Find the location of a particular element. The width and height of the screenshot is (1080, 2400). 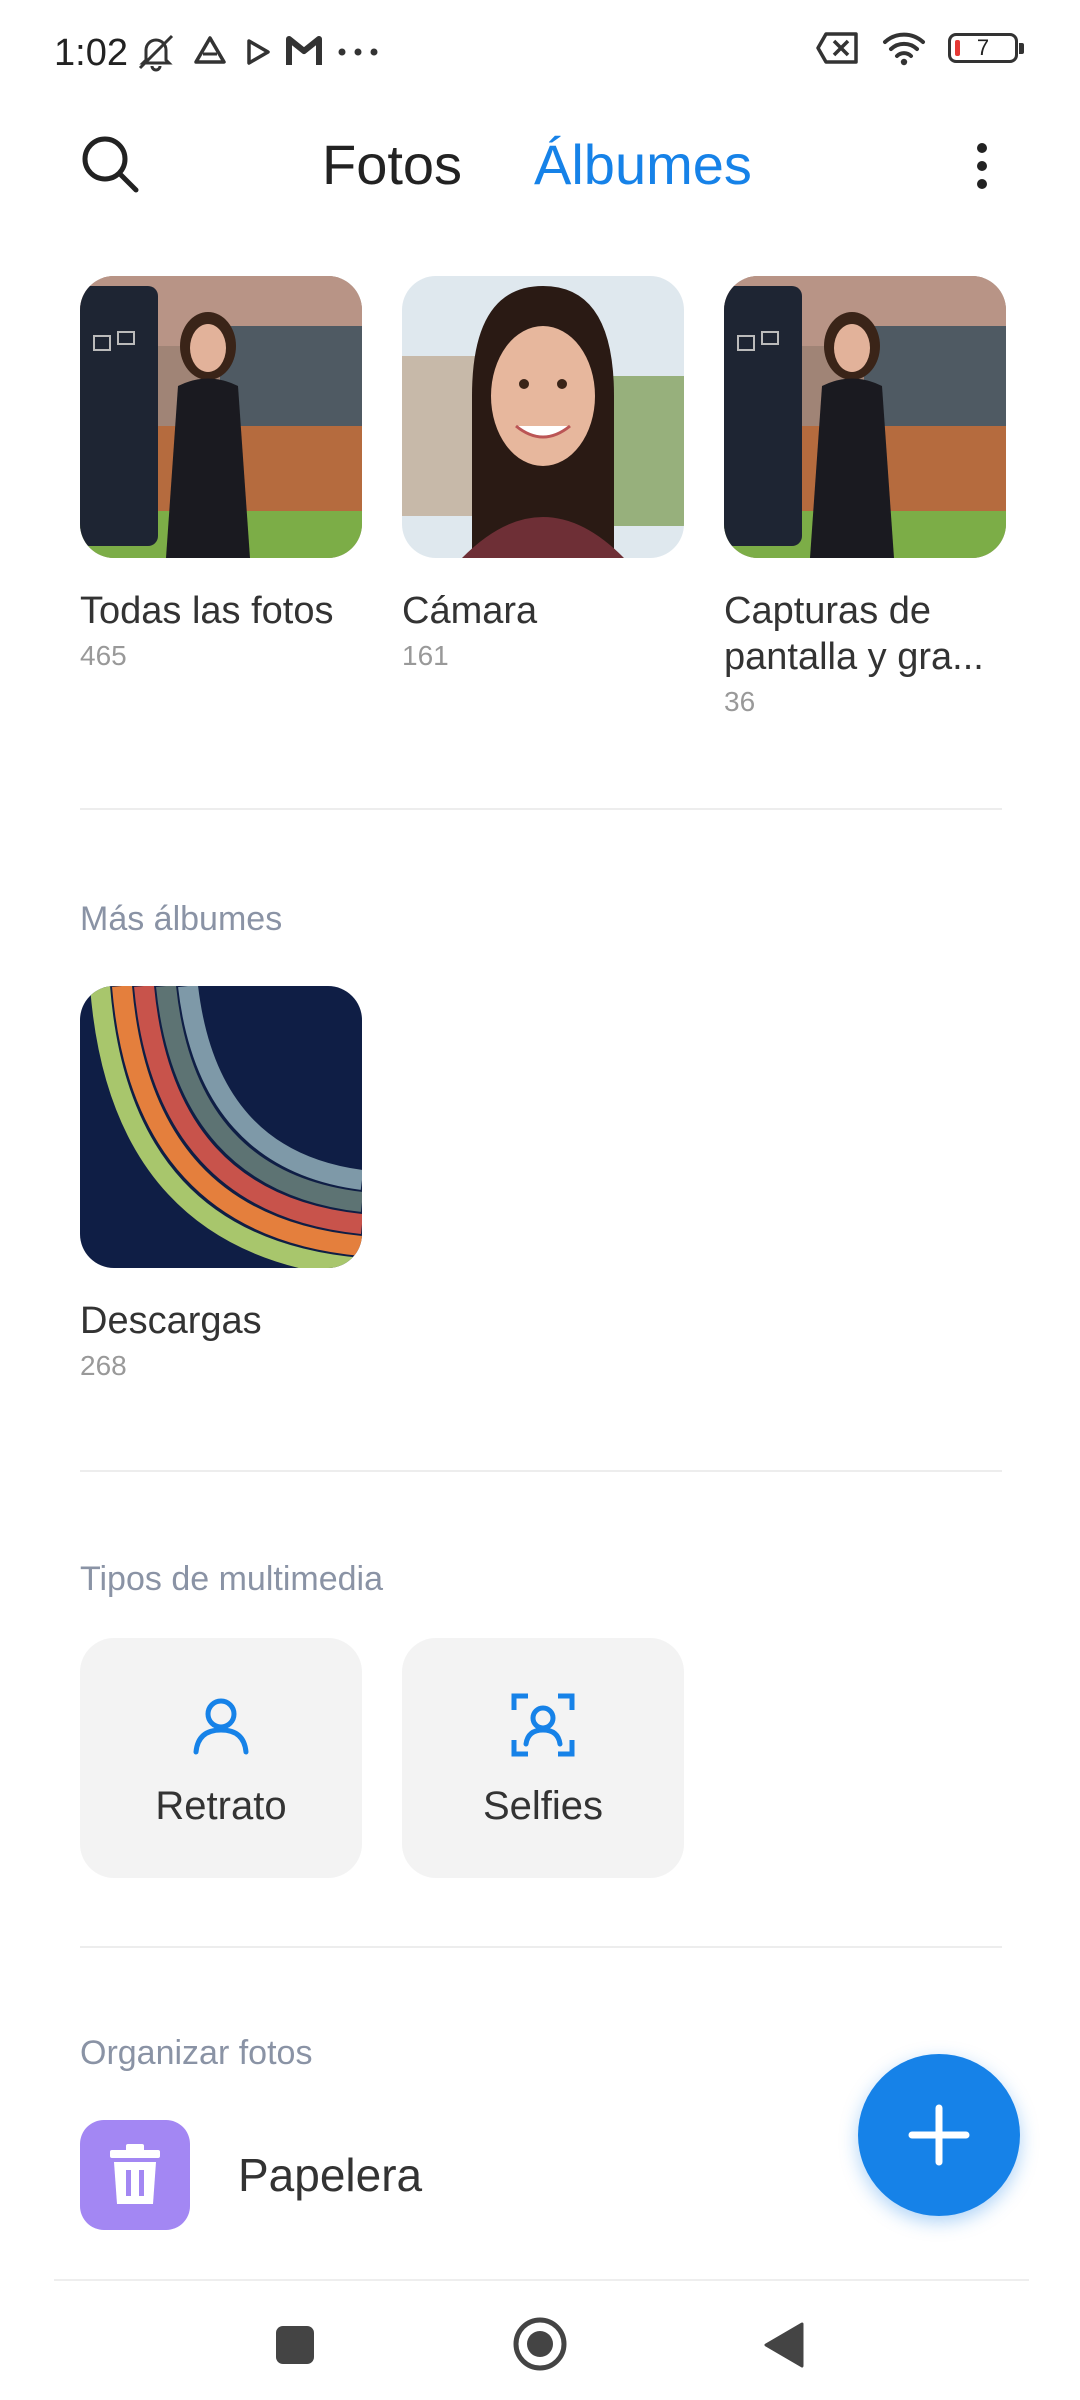

home-icon is located at coordinates (540, 2344).